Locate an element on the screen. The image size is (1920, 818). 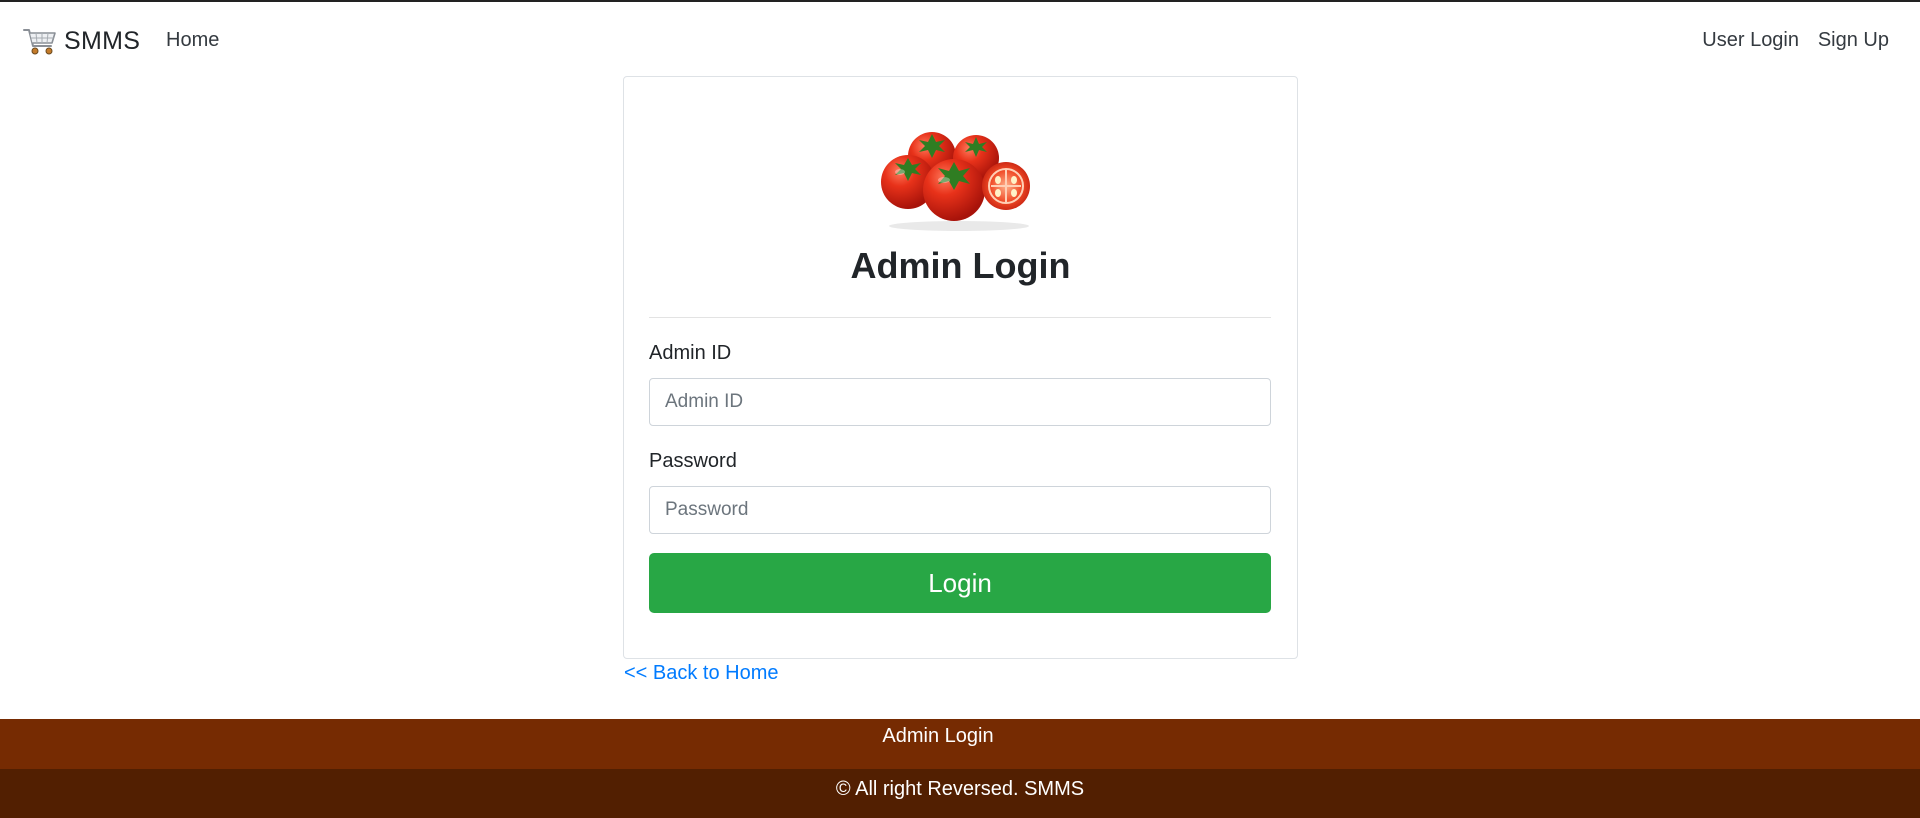
footer-copyright-bar: © All right Reversed. SMMS is located at coordinates (960, 793).